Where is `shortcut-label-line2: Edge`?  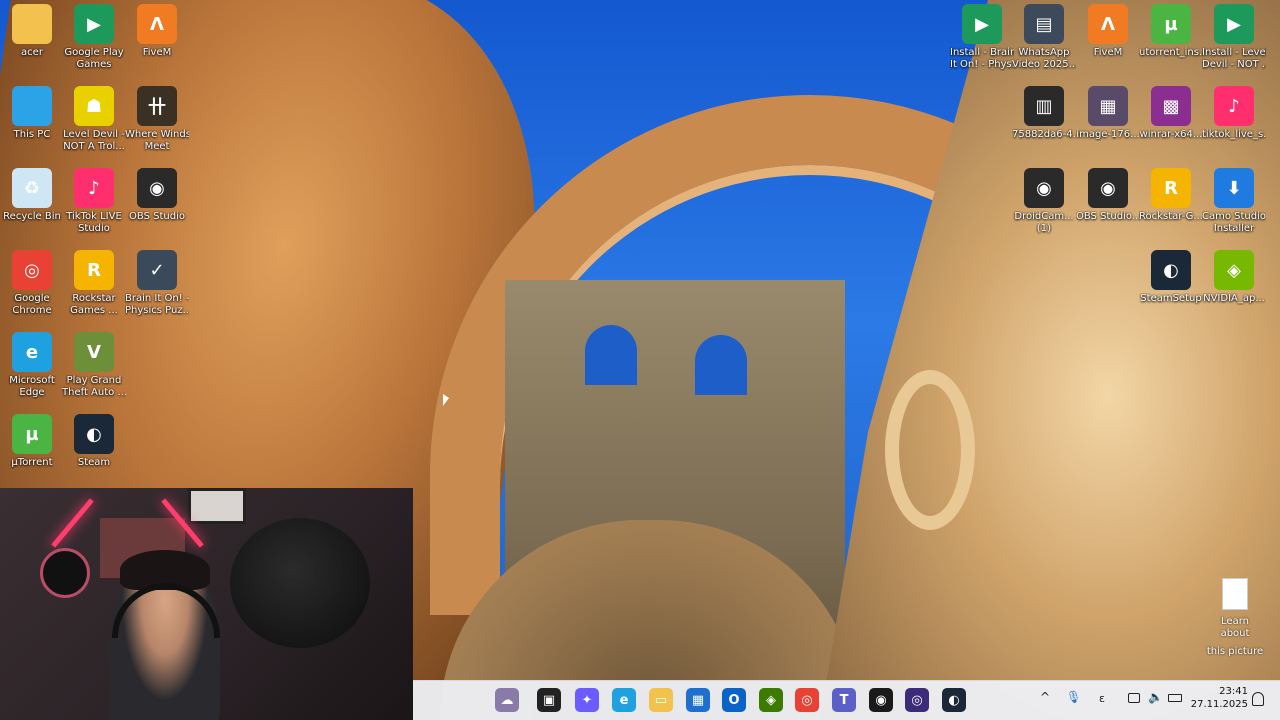 shortcut-label-line2: Edge is located at coordinates (32, 392).